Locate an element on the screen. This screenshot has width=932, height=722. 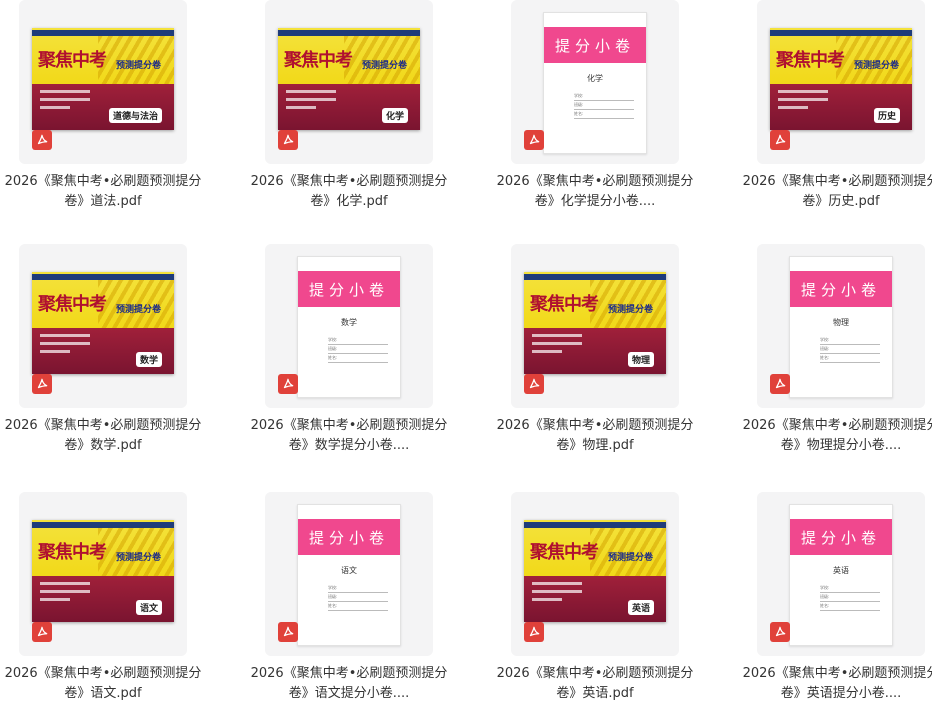
book-cover-image: 聚焦中考 预测提分卷 英语 is located at coordinates (595, 571).